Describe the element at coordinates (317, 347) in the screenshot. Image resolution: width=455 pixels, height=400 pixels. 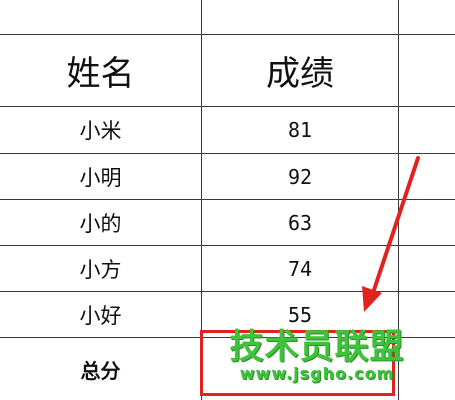
I see `watermark-title: 技术员联盟` at that location.